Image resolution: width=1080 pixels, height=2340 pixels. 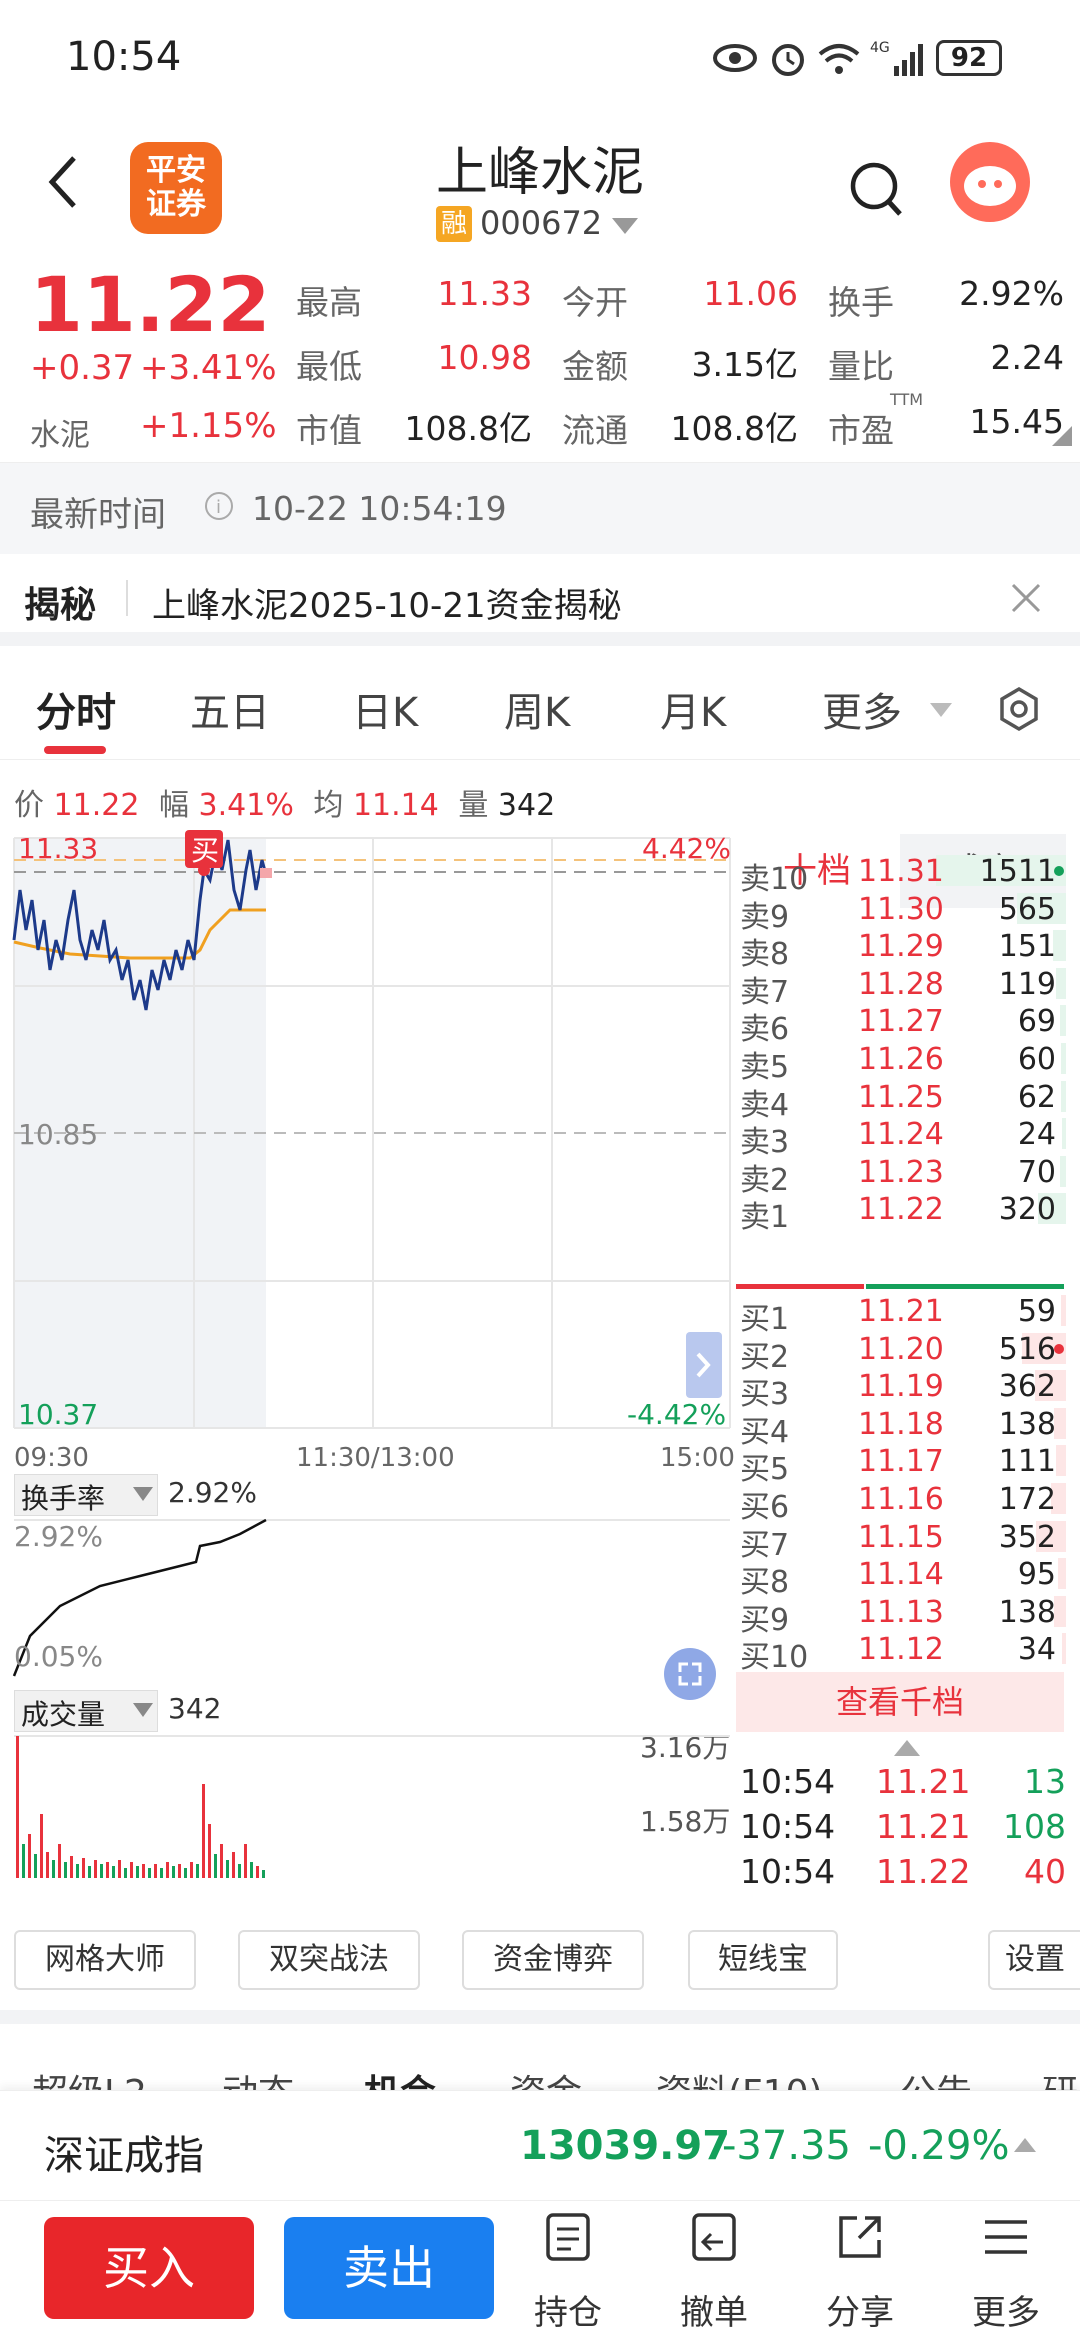 What do you see at coordinates (903, 1389) in the screenshot?
I see `bid-level-row: 买3 11.19 362` at bounding box center [903, 1389].